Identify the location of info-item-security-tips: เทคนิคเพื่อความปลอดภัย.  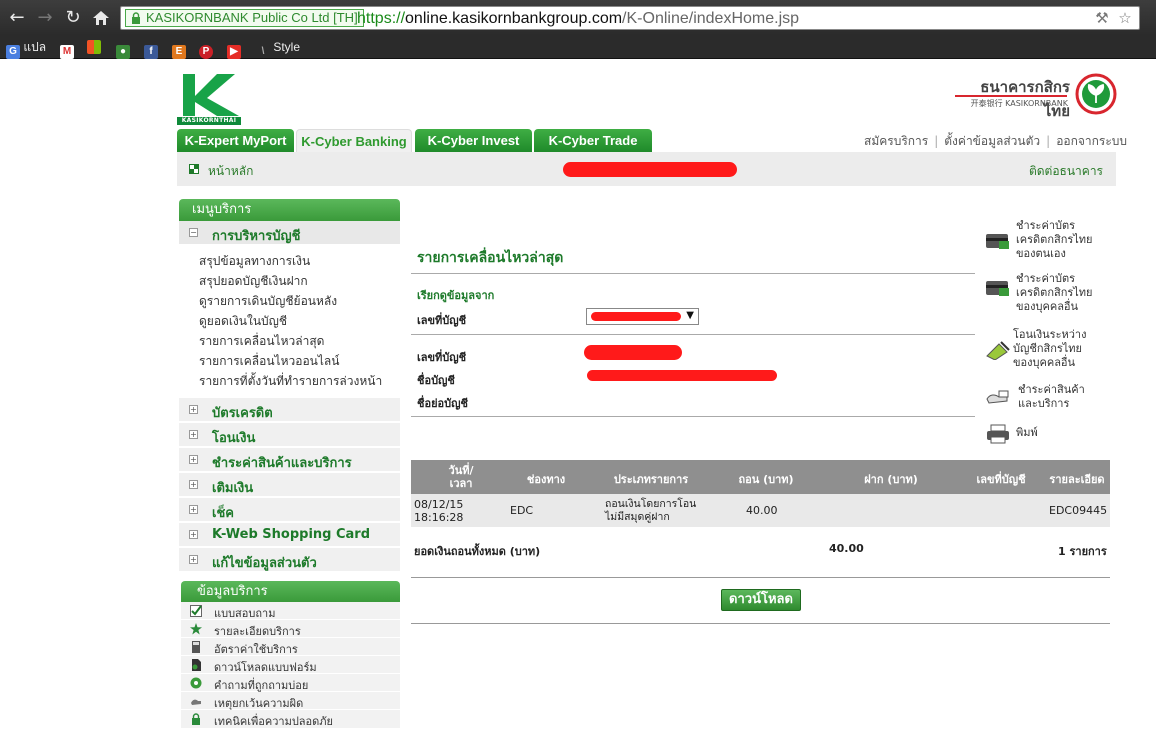
(290, 719).